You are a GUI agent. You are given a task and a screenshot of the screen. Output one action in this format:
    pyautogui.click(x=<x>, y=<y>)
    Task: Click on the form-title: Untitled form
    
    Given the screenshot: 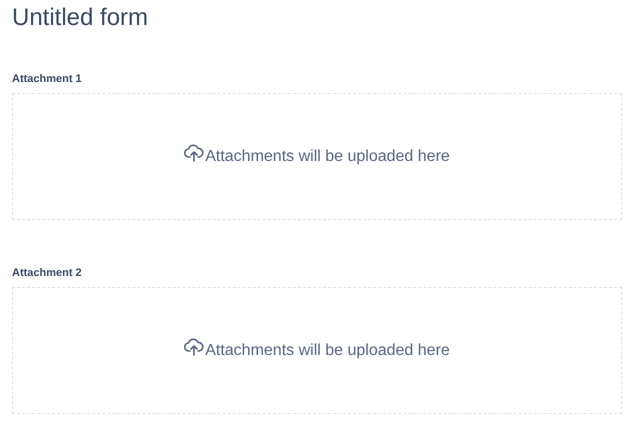 What is the action you would take?
    pyautogui.click(x=81, y=18)
    